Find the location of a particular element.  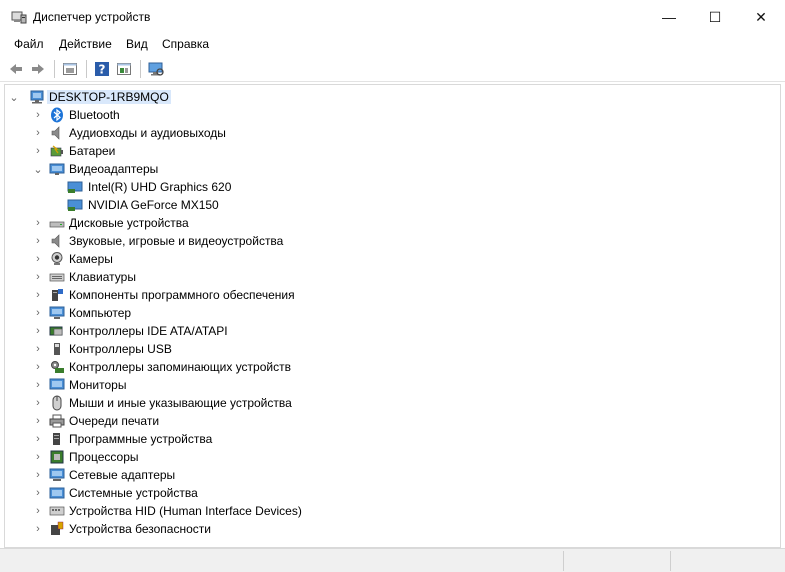

menu-view: Вид is located at coordinates (137, 44).